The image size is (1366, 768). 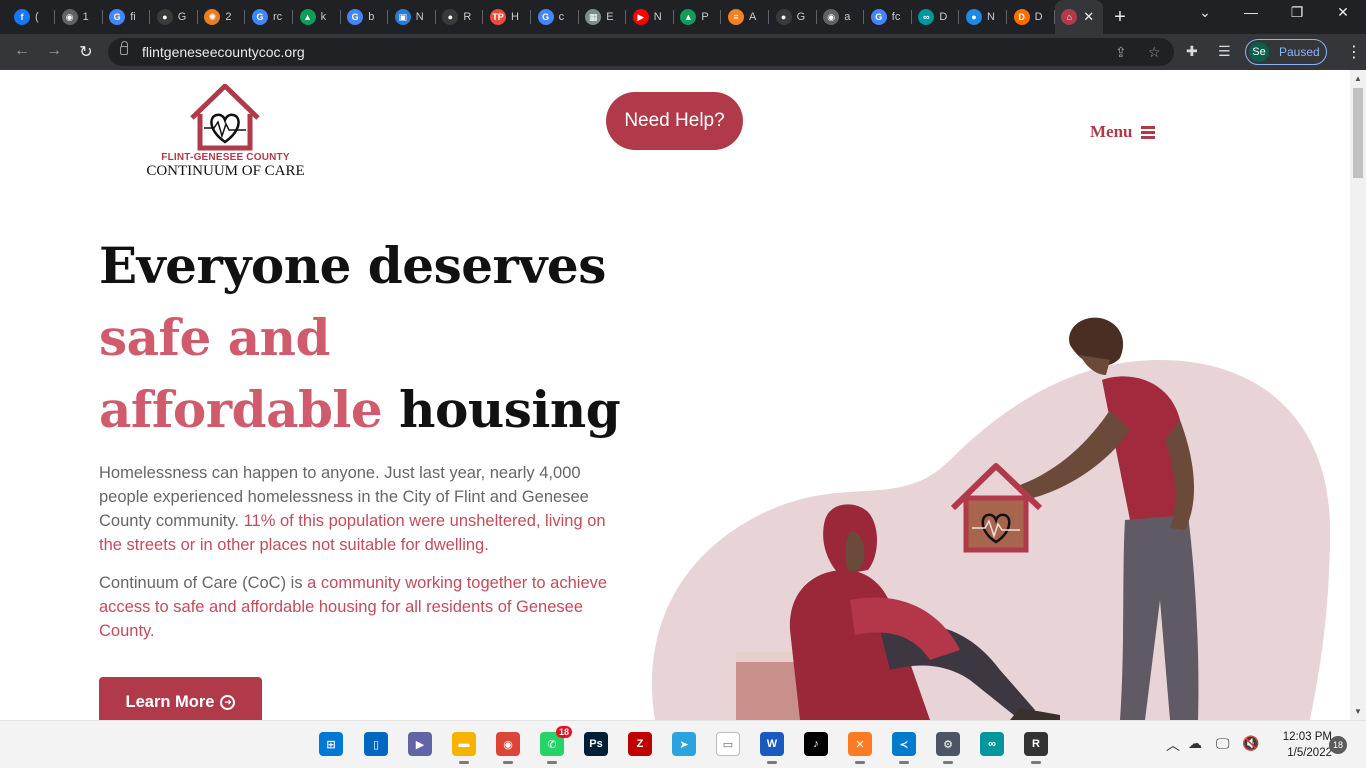 I want to click on browser-tab: Gfc, so click(x=888, y=17).